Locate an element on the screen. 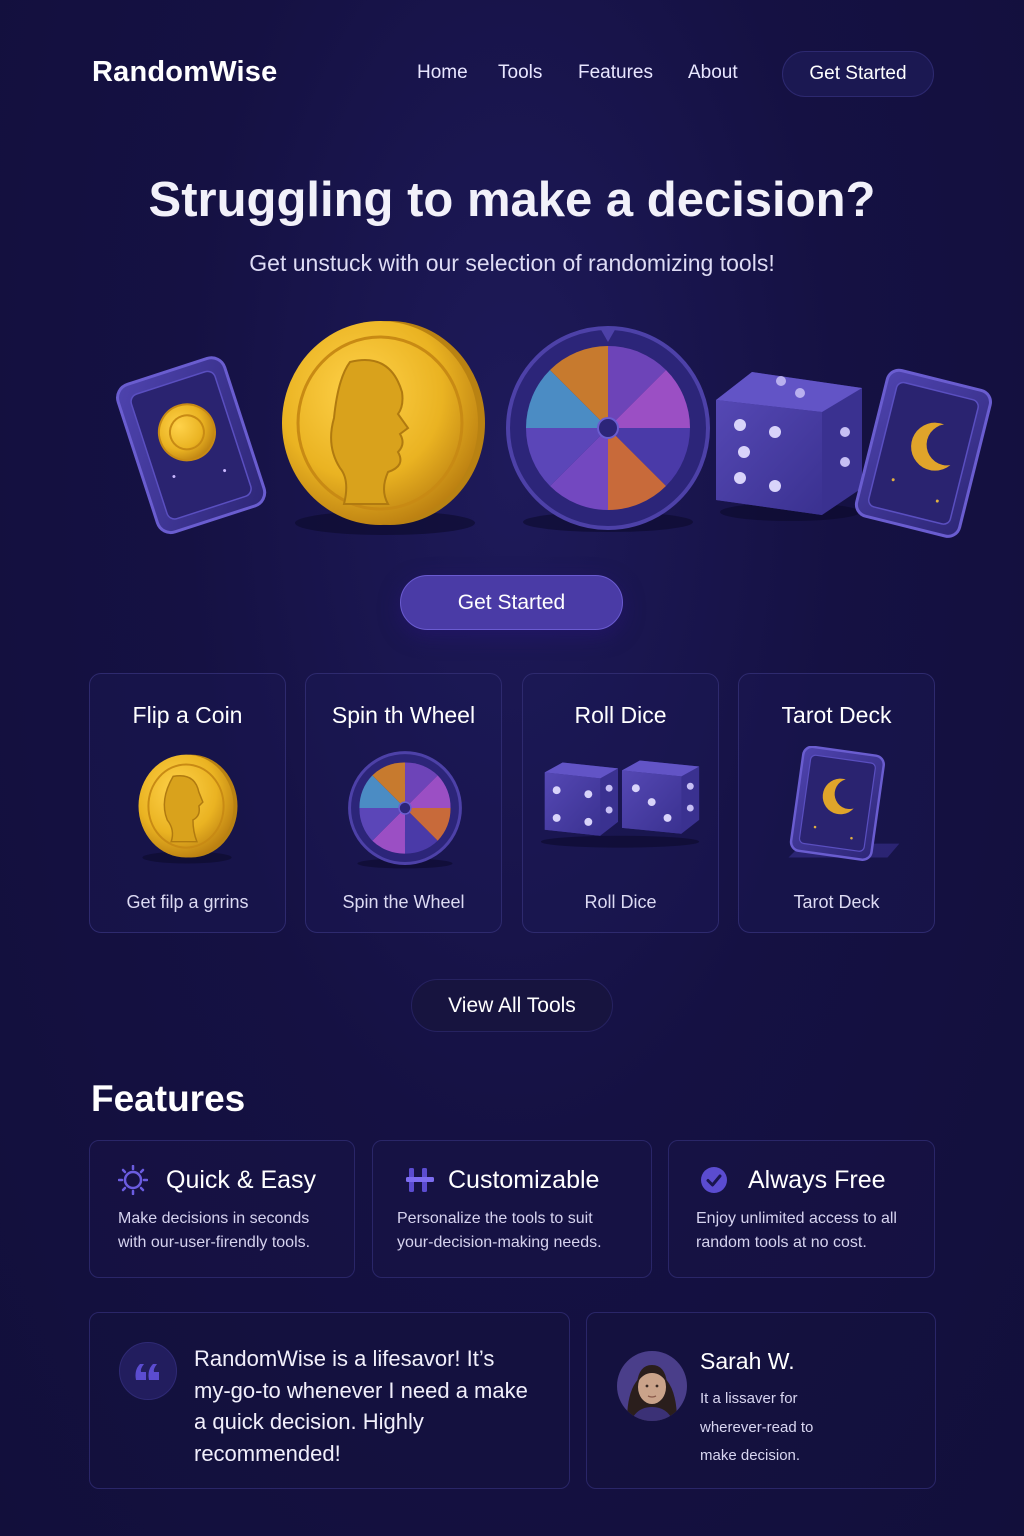 The height and width of the screenshot is (1536, 1024). nav-features-link: Features is located at coordinates (615, 73).